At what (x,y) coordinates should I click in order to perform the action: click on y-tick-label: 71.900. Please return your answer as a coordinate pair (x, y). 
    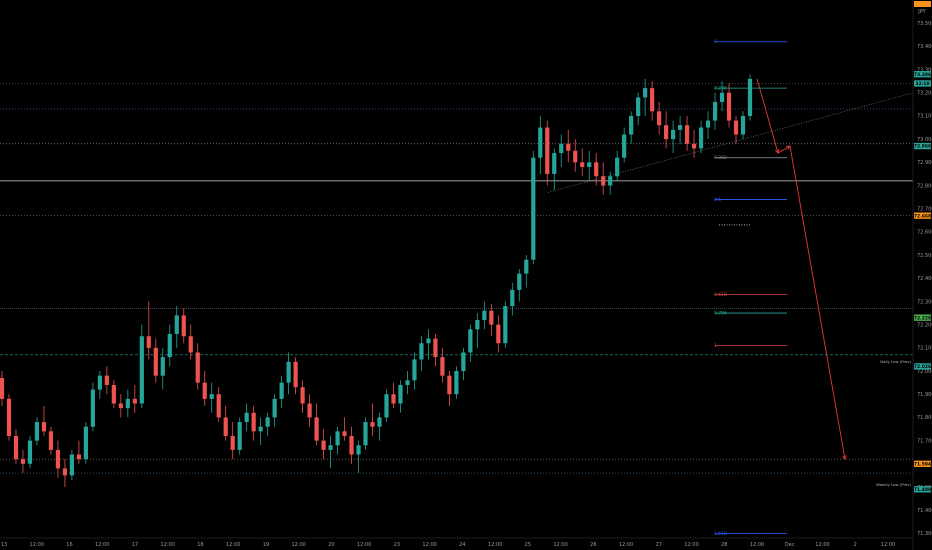
    Looking at the image, I should click on (924, 395).